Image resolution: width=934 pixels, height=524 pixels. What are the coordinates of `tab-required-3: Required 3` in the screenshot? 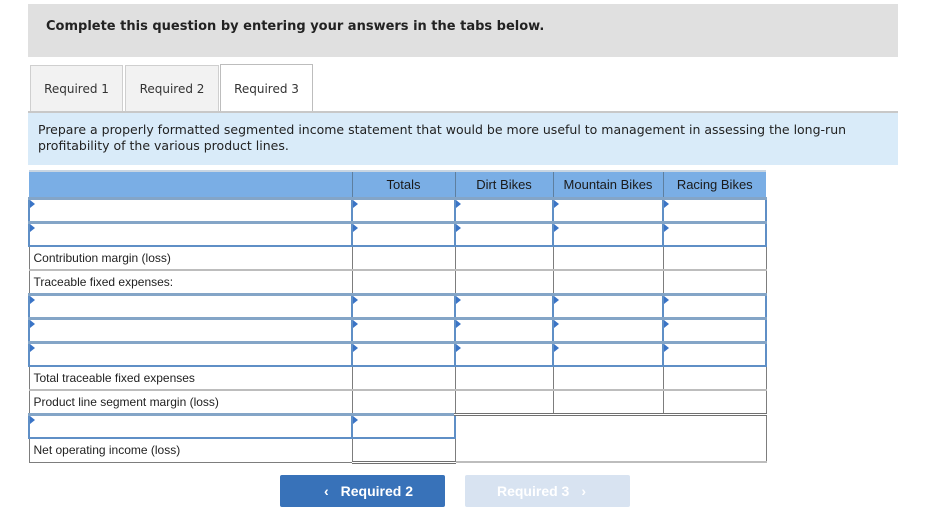 It's located at (266, 88).